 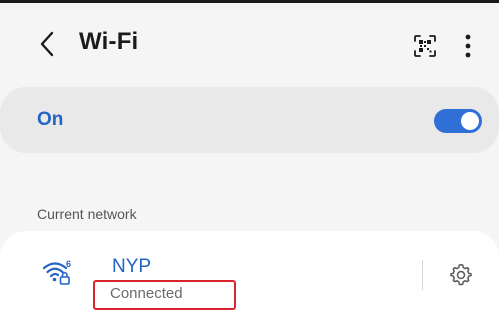 I want to click on back-button, so click(x=47, y=44).